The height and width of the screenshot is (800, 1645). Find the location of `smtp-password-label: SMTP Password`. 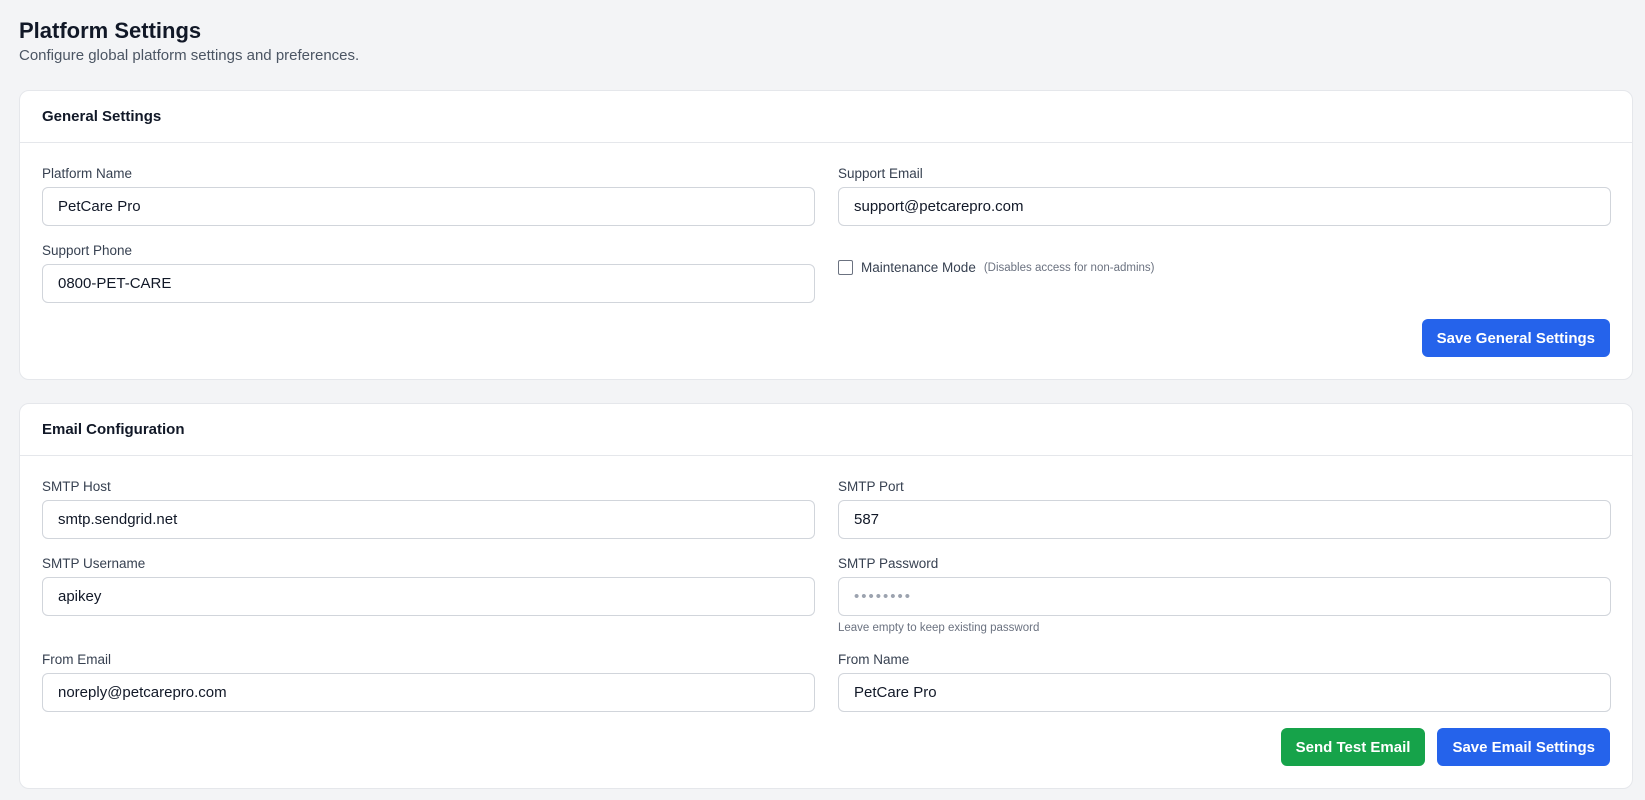

smtp-password-label: SMTP Password is located at coordinates (888, 563).